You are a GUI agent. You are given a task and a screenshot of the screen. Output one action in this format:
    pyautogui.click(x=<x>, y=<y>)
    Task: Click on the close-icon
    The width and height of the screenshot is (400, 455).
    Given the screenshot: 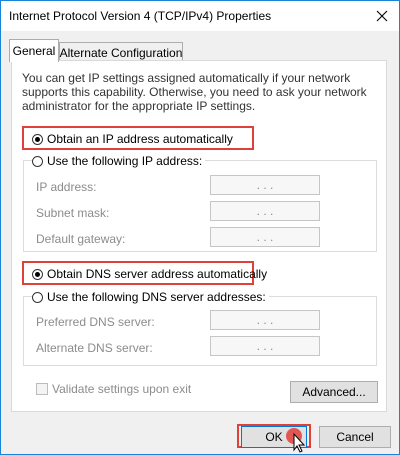 What is the action you would take?
    pyautogui.click(x=382, y=16)
    